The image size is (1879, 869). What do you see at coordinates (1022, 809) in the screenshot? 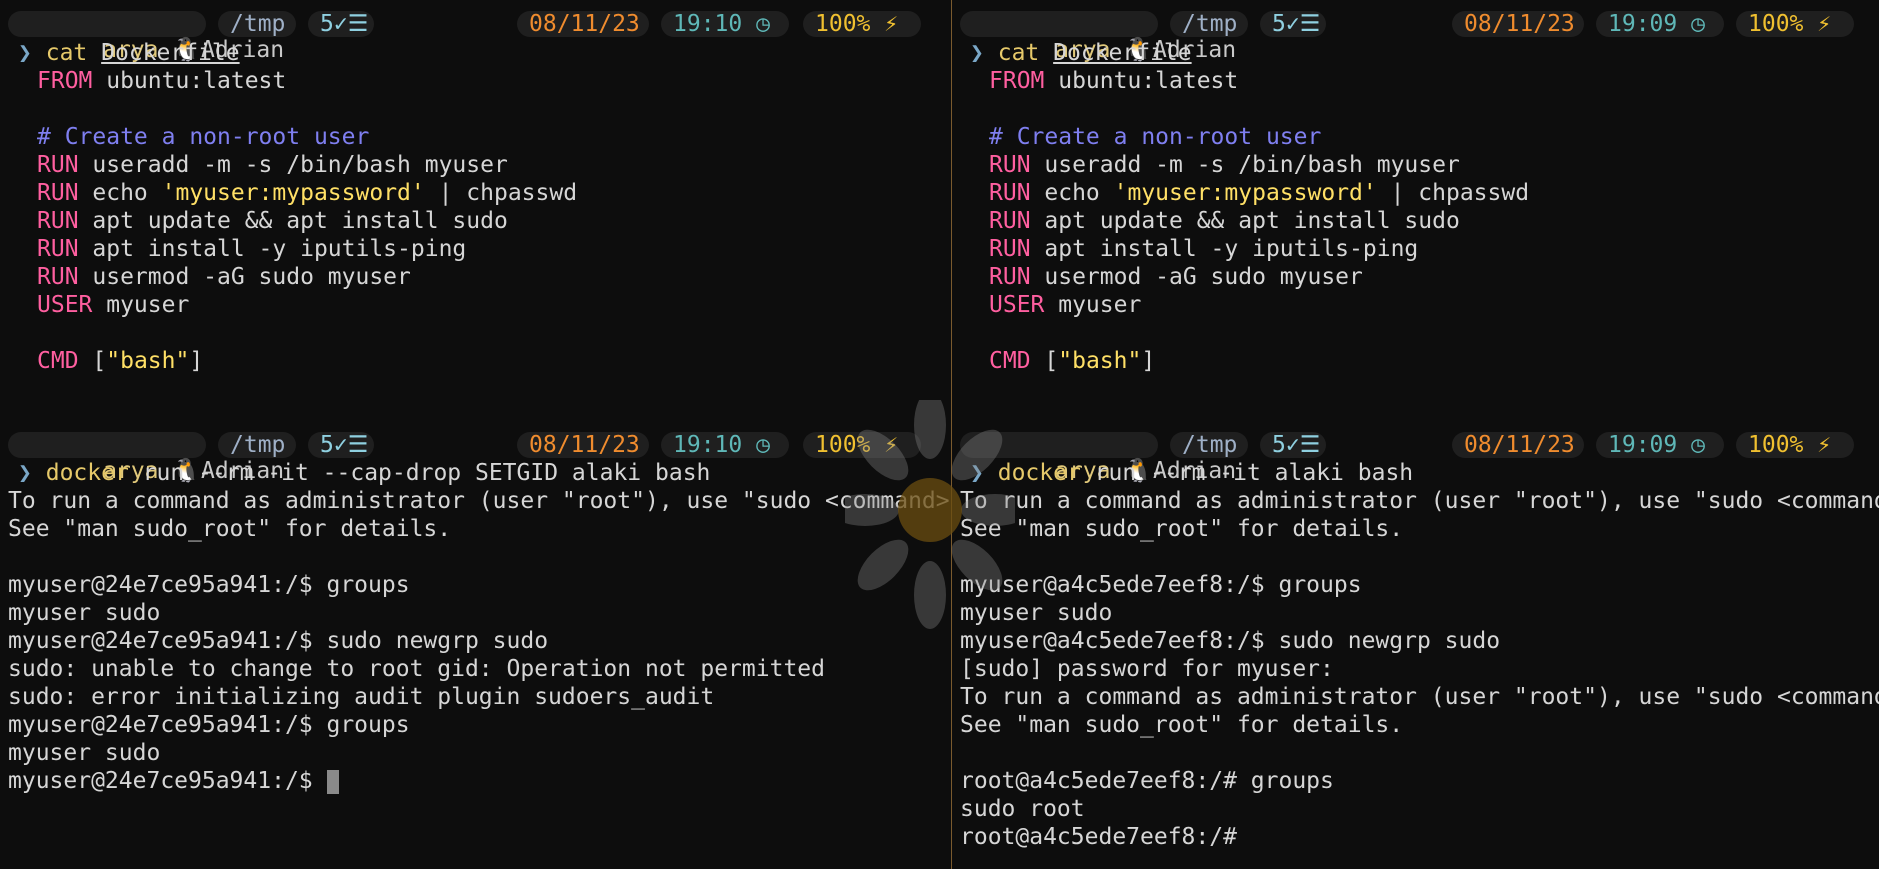
I see `output-line: sudo root` at bounding box center [1022, 809].